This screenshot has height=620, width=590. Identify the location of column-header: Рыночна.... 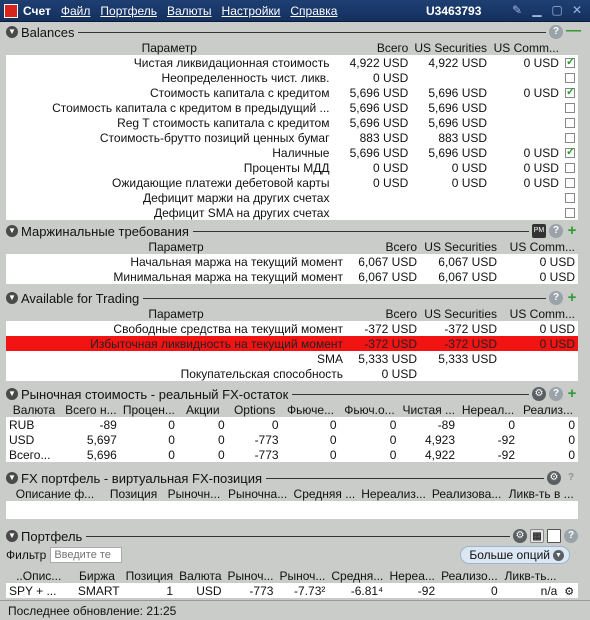
(257, 493).